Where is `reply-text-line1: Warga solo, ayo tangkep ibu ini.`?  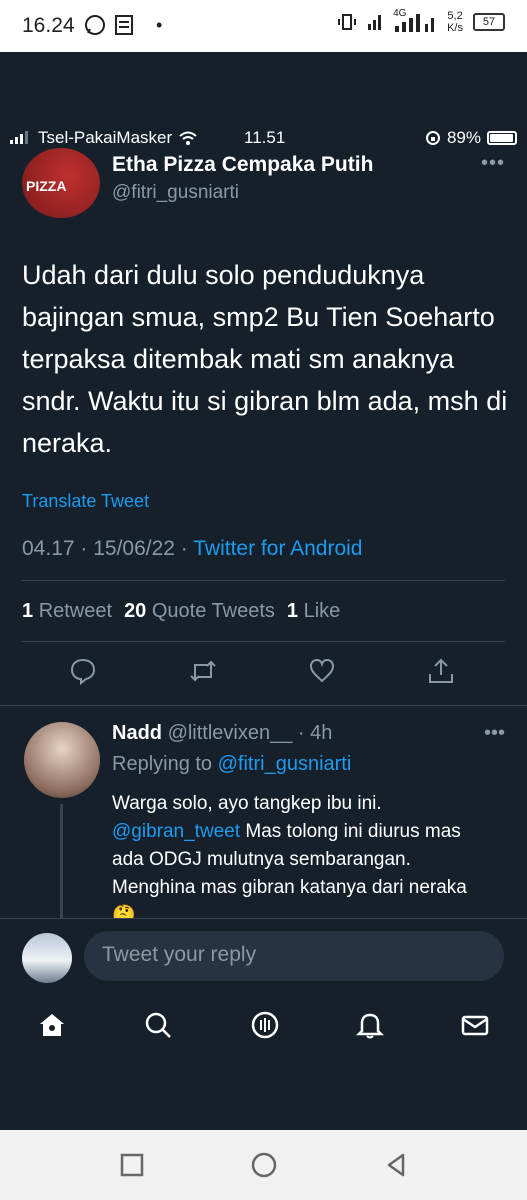
reply-text-line1: Warga solo, ayo tangkep ibu ini. is located at coordinates (247, 803).